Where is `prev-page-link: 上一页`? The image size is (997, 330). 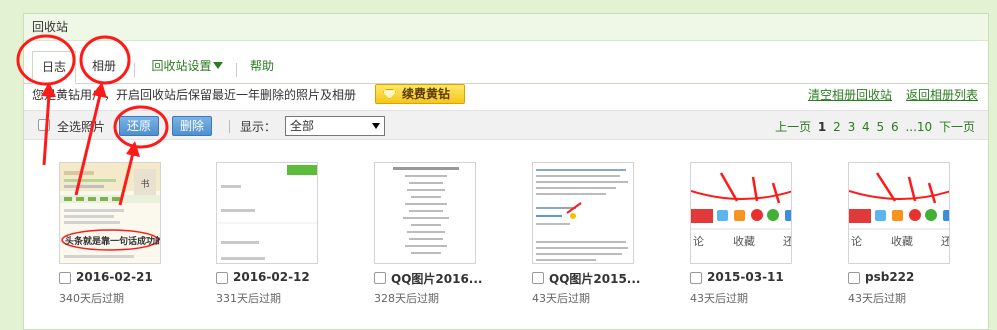 prev-page-link: 上一页 is located at coordinates (793, 127).